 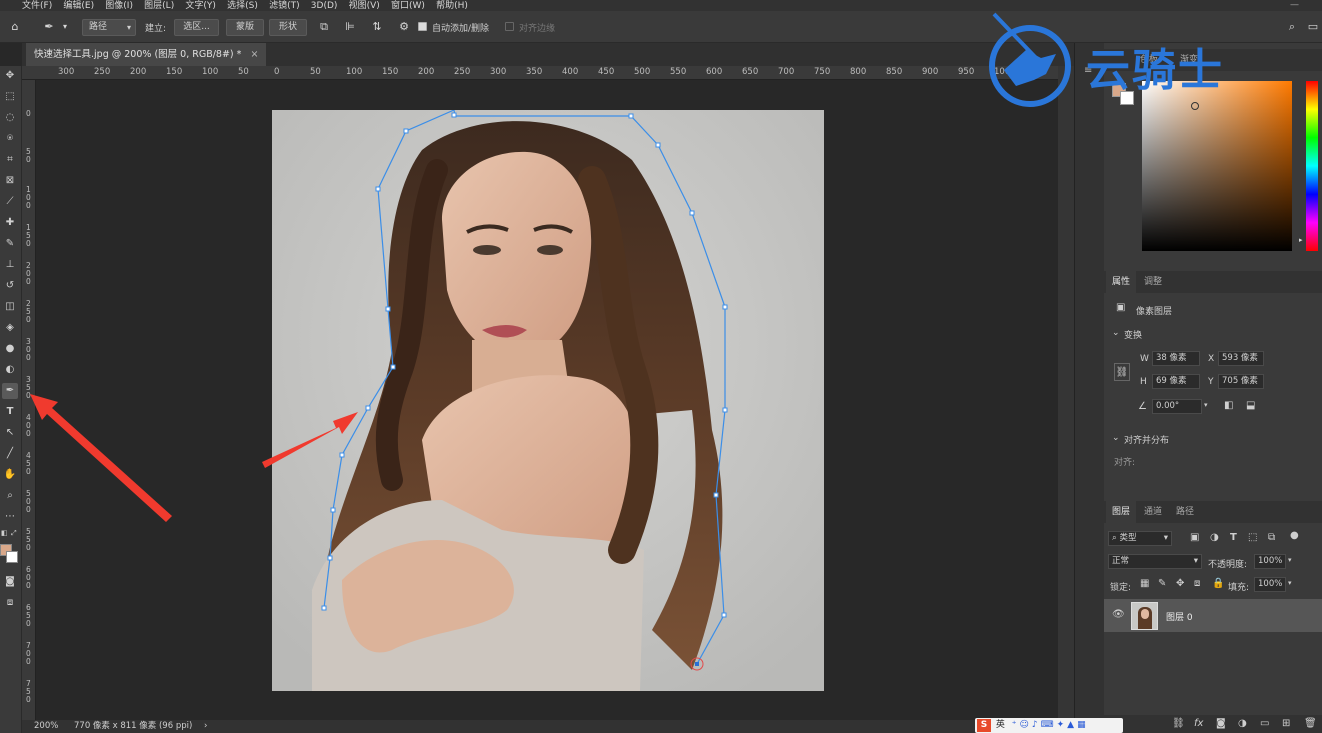 I want to click on arrow-to-pen-tool, so click(x=101, y=458).